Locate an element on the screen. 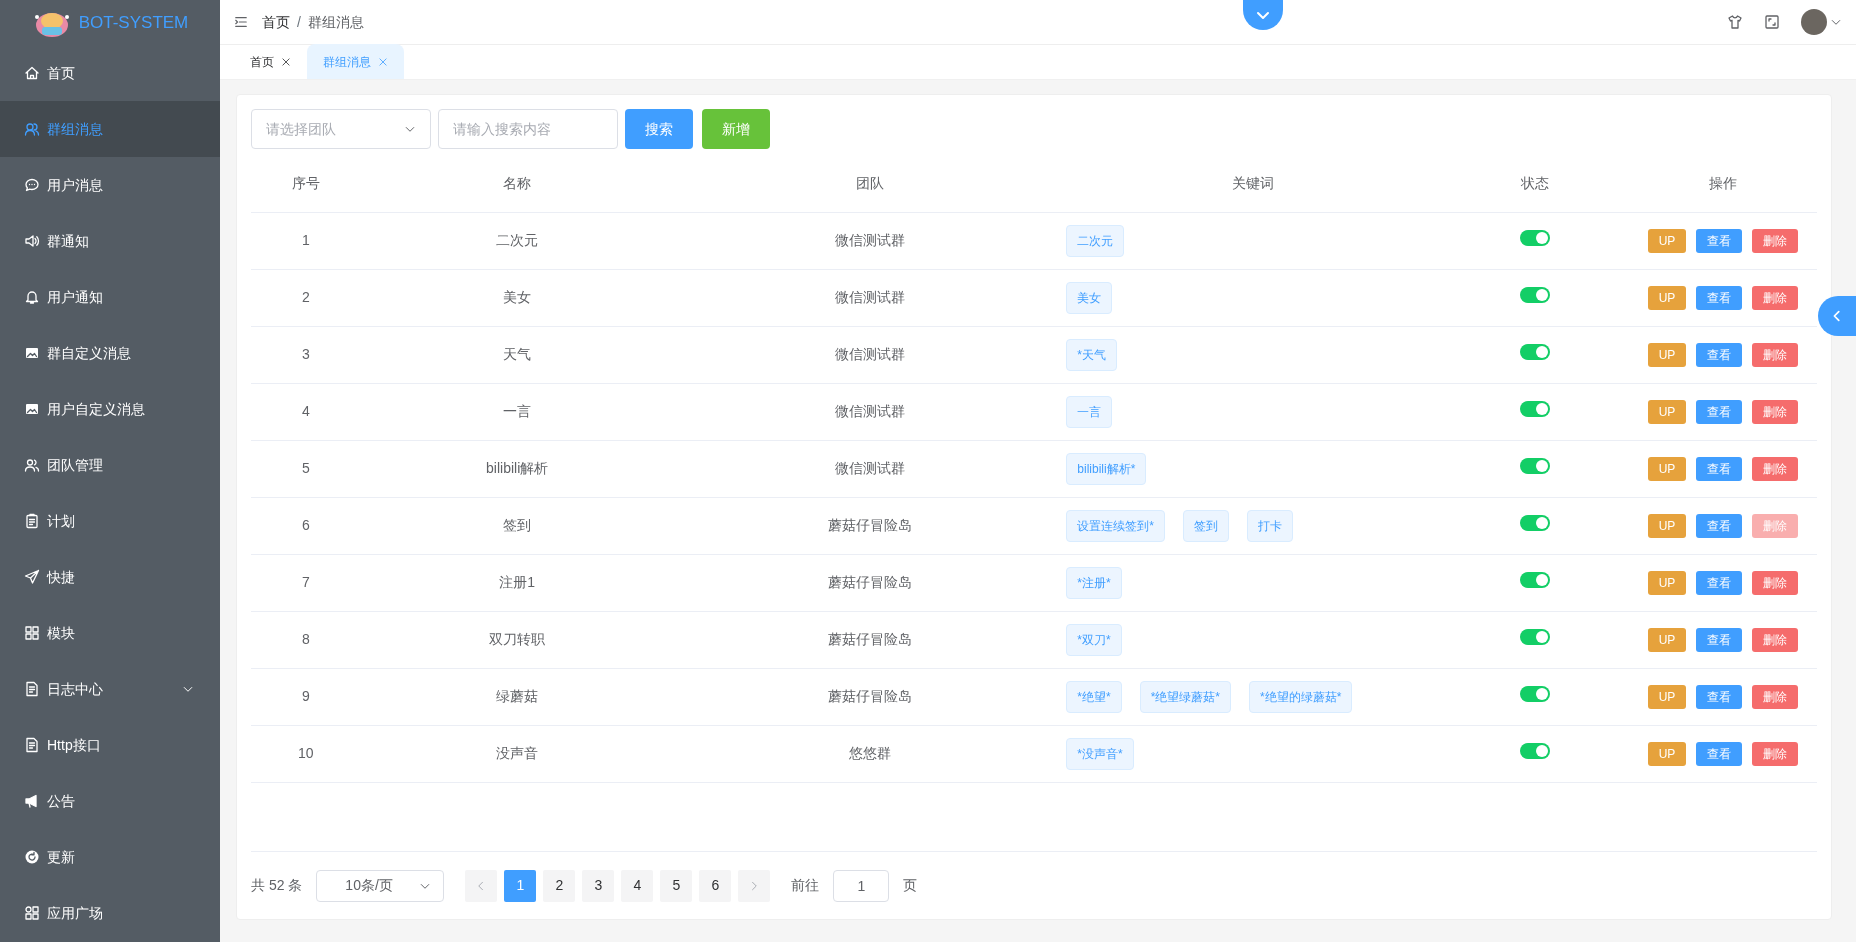  page-button: 3 is located at coordinates (598, 885).